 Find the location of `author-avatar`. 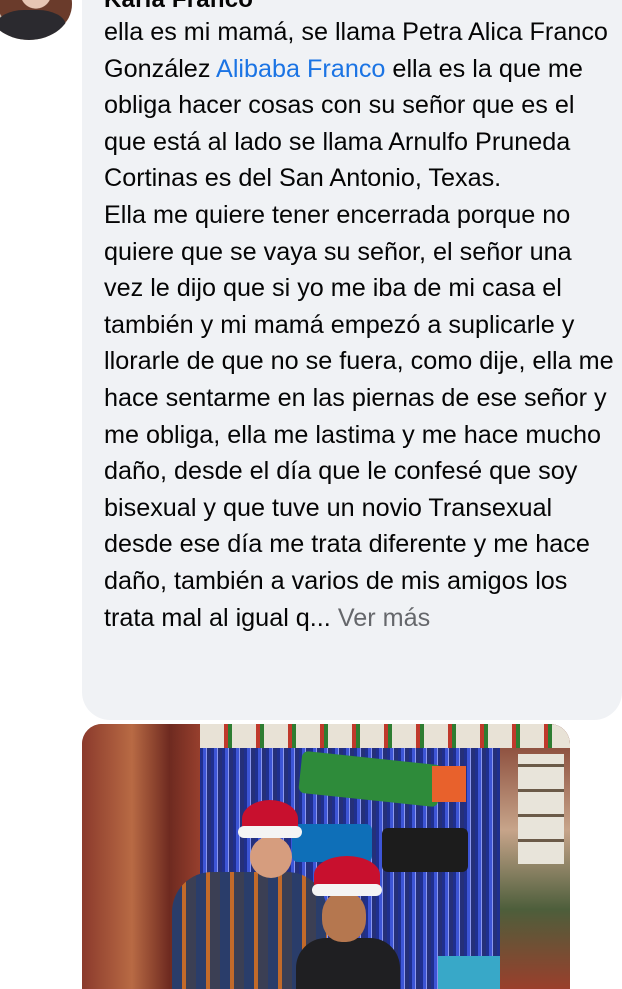

author-avatar is located at coordinates (36, 20).